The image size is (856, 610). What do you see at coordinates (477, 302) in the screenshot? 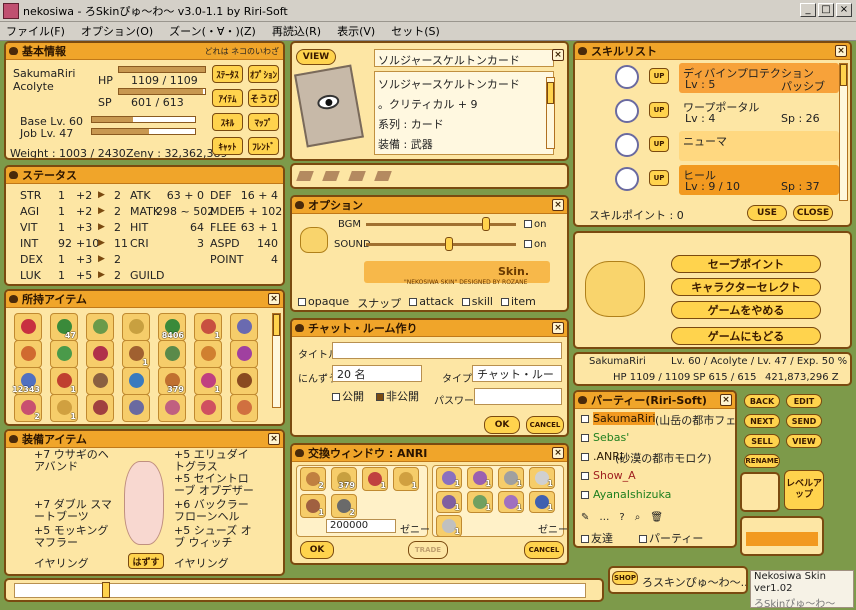
I see `skill-option: skill` at bounding box center [477, 302].